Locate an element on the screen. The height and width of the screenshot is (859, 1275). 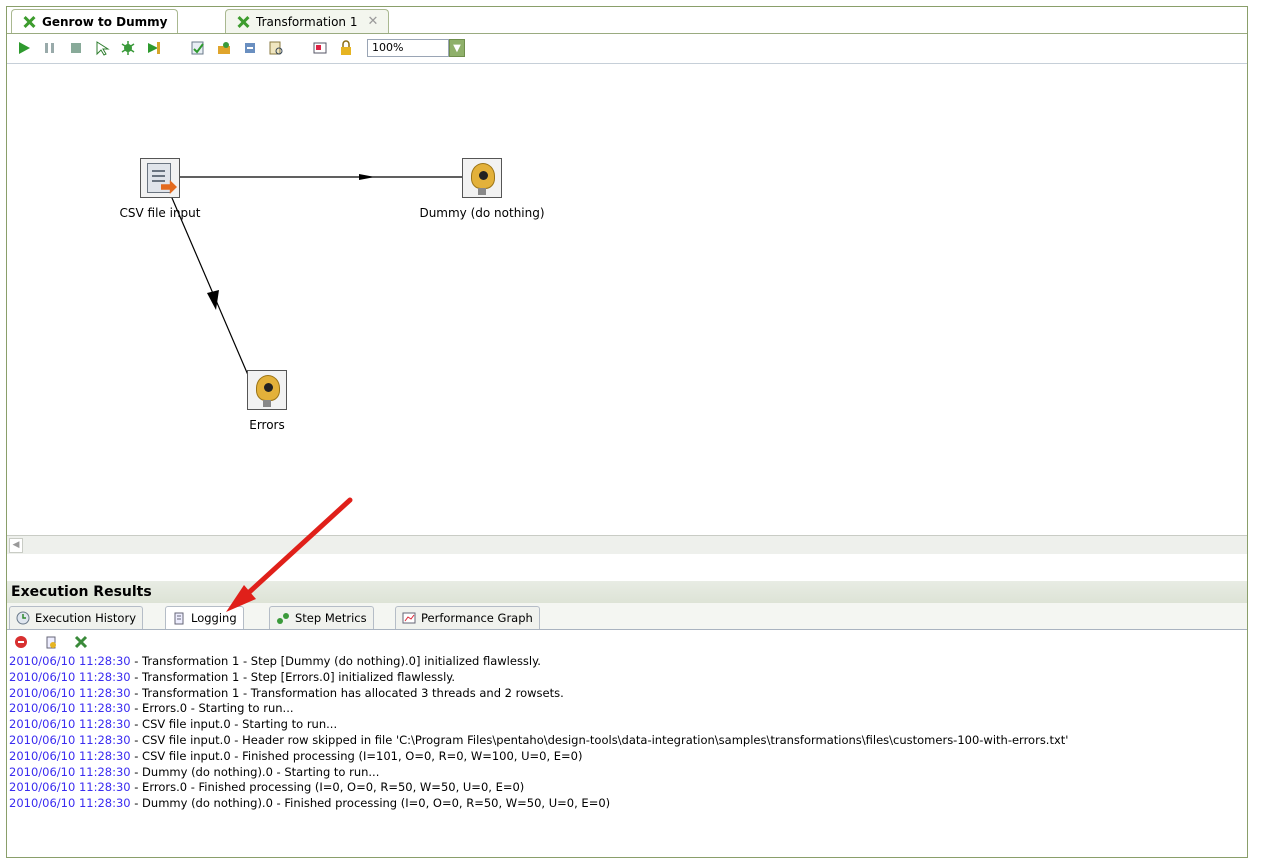
preview-icon is located at coordinates (102, 48).